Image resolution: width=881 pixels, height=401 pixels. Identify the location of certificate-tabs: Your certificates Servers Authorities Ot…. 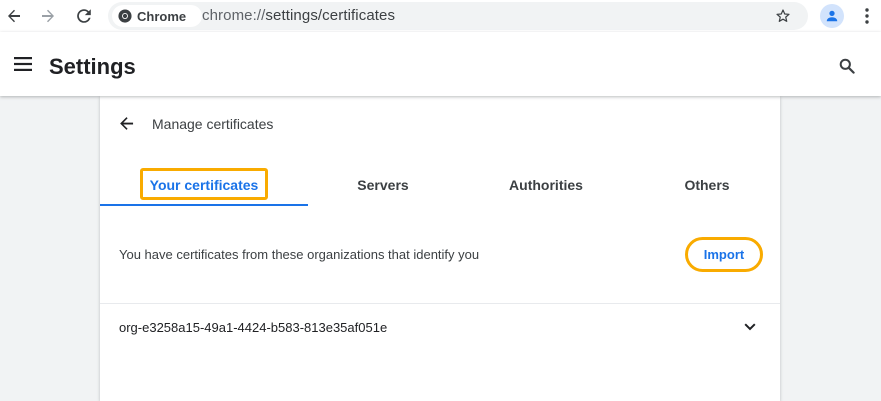
(440, 185).